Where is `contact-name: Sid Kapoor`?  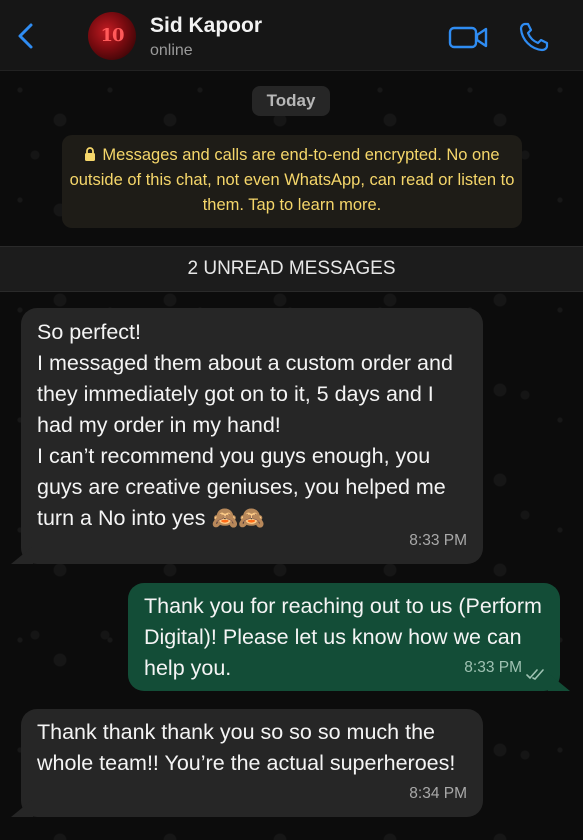 contact-name: Sid Kapoor is located at coordinates (206, 26).